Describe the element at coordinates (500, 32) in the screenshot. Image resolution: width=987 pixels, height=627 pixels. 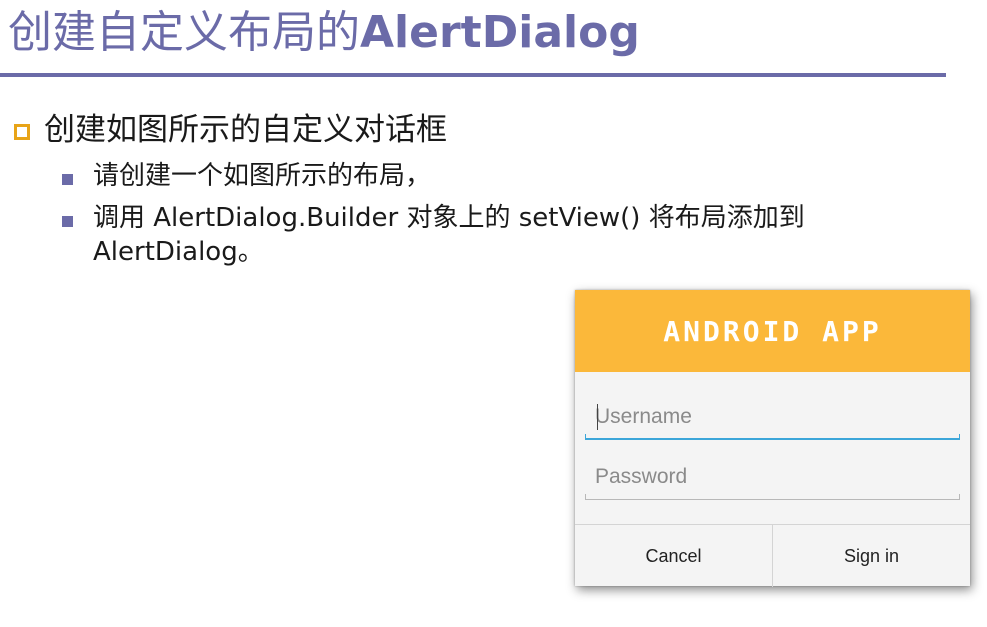
I see `slide-title-en: AlertDialog` at that location.